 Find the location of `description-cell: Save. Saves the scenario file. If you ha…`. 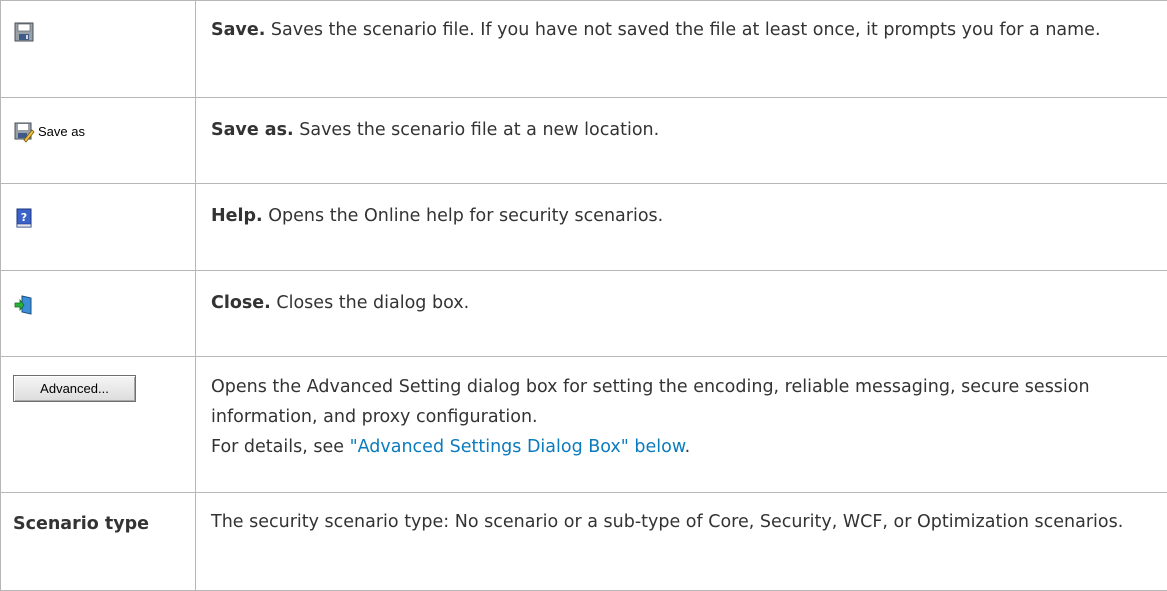

description-cell: Save. Saves the scenario file. If you ha… is located at coordinates (681, 49).